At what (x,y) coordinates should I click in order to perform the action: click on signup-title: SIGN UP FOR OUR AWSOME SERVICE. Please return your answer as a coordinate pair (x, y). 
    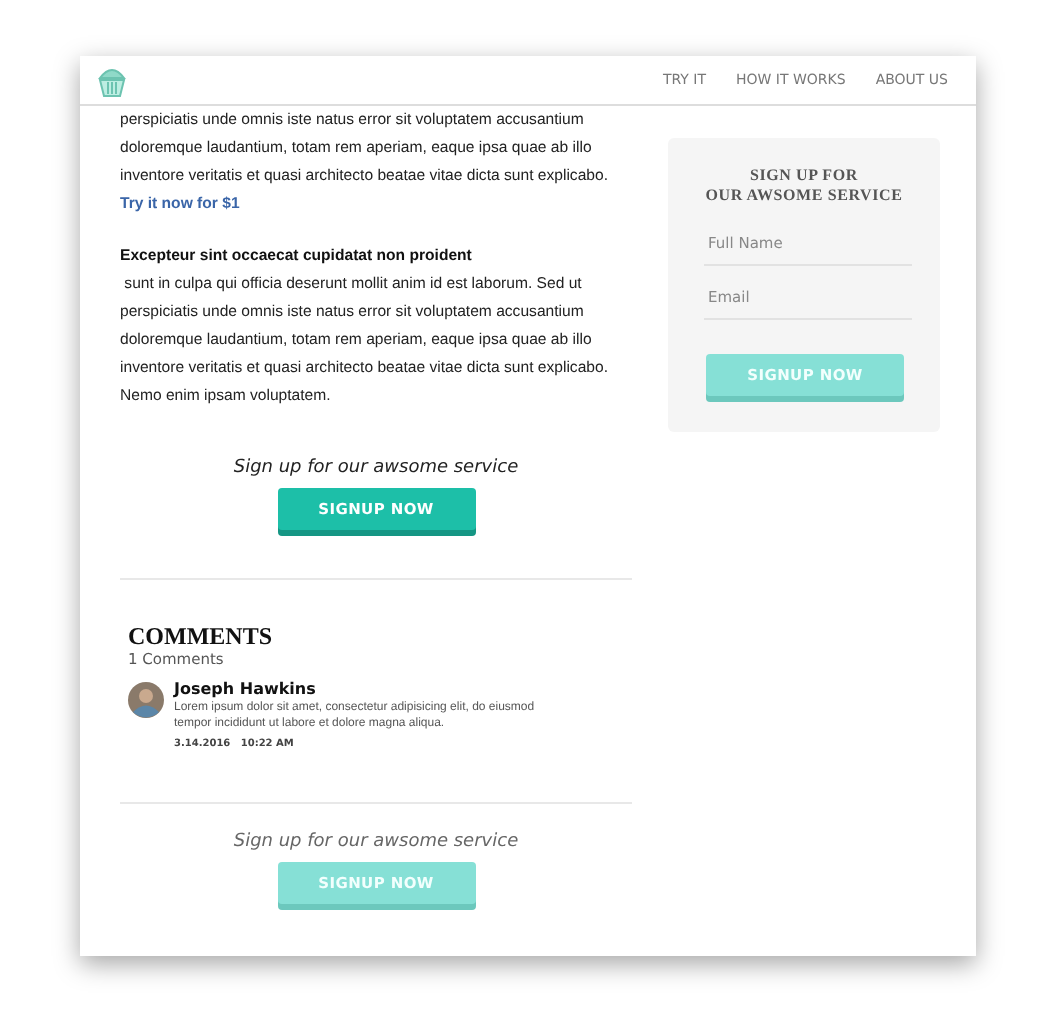
    Looking at the image, I should click on (804, 186).